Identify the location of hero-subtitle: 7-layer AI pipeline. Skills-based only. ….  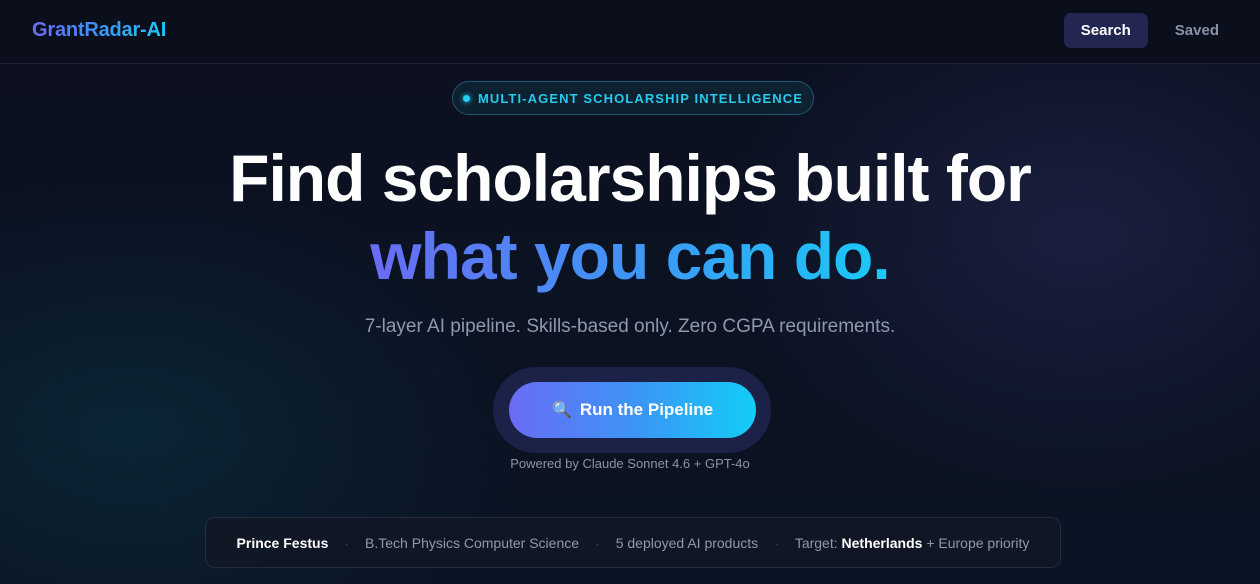
(630, 326).